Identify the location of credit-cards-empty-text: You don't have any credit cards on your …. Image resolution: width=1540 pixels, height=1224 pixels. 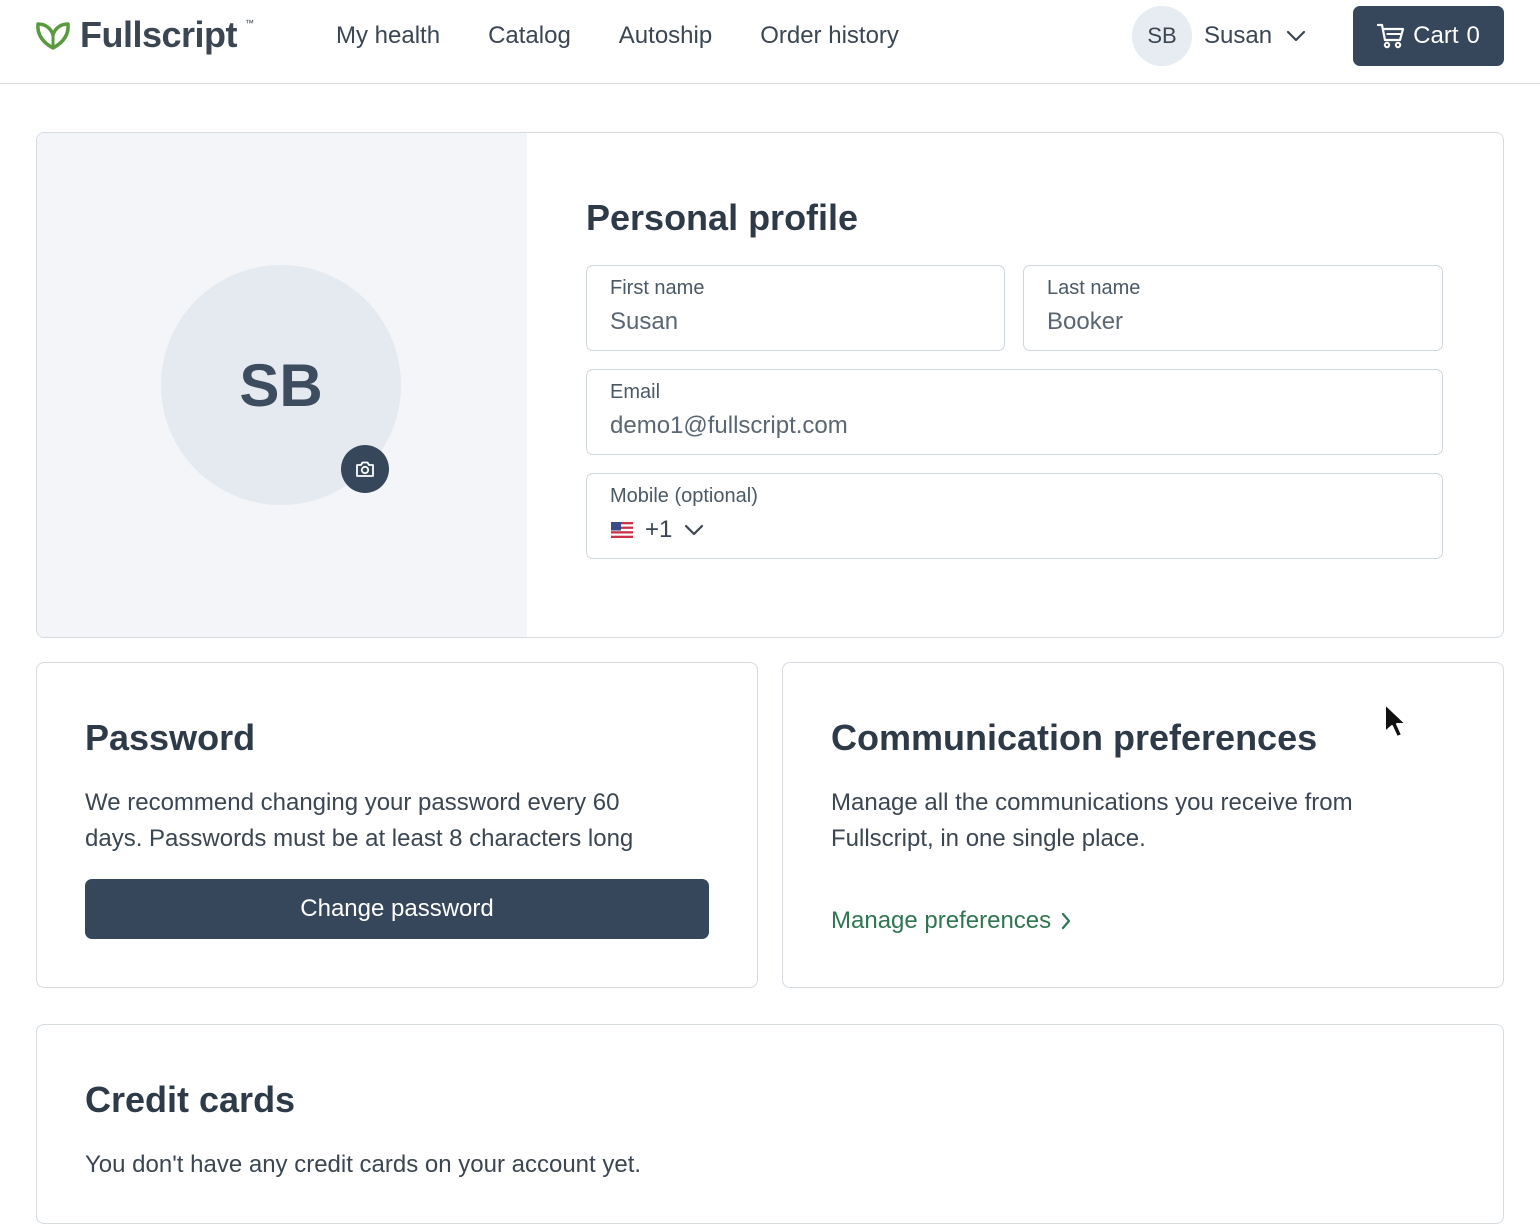
(363, 1164).